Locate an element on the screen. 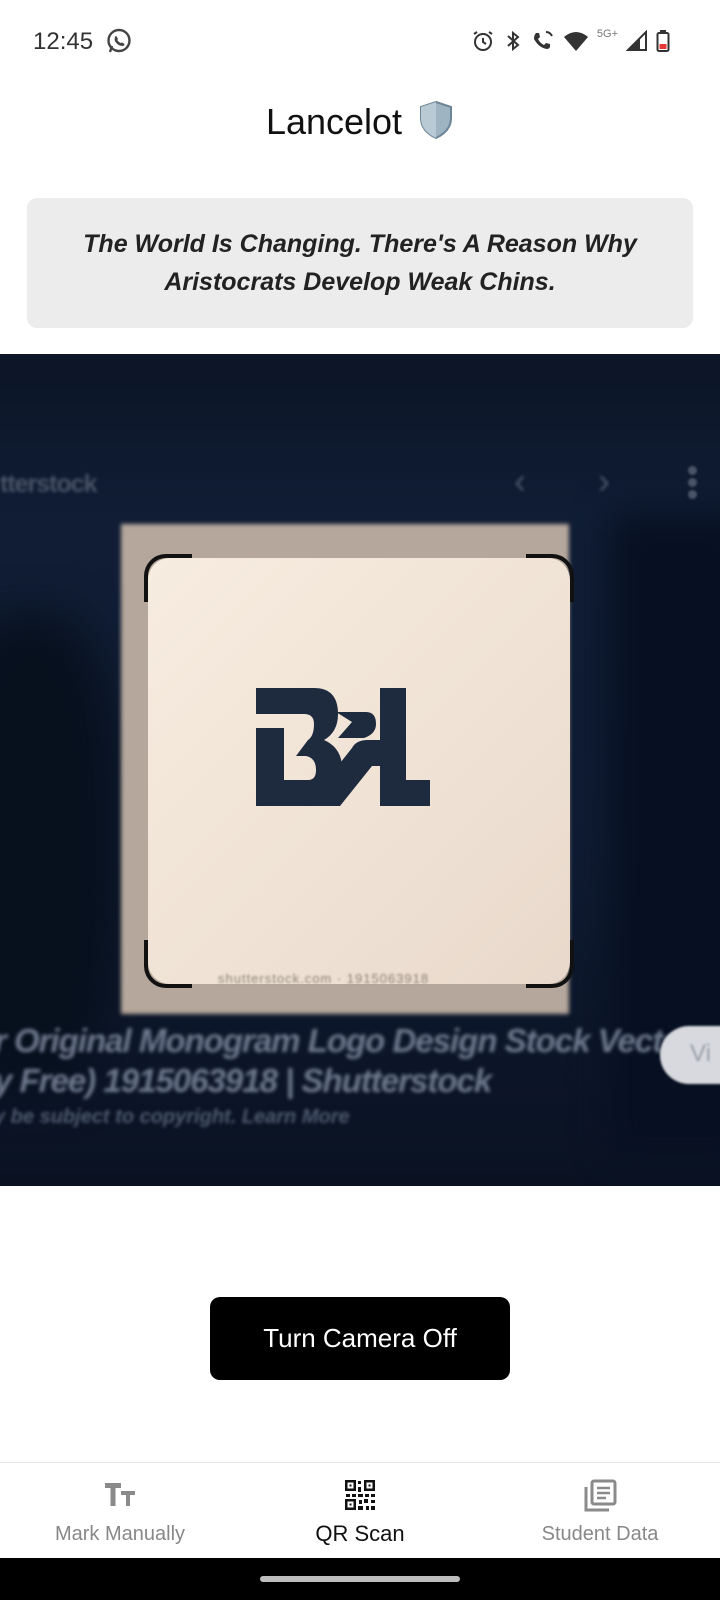 Image resolution: width=720 pixels, height=1600 pixels. wifi-calling-icon is located at coordinates (543, 41).